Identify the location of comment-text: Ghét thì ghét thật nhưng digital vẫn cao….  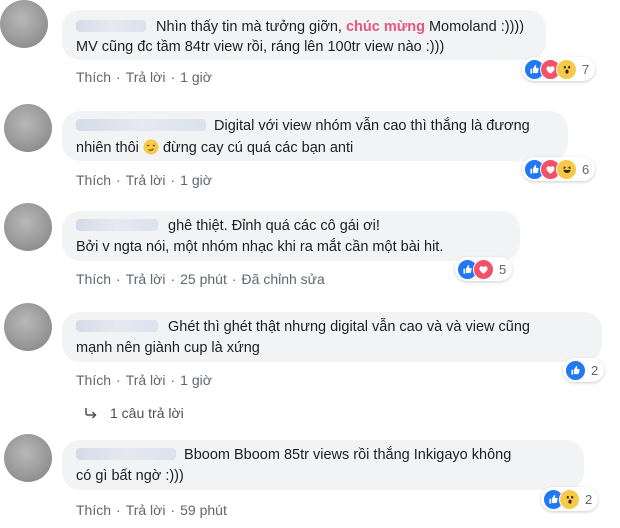
(349, 327).